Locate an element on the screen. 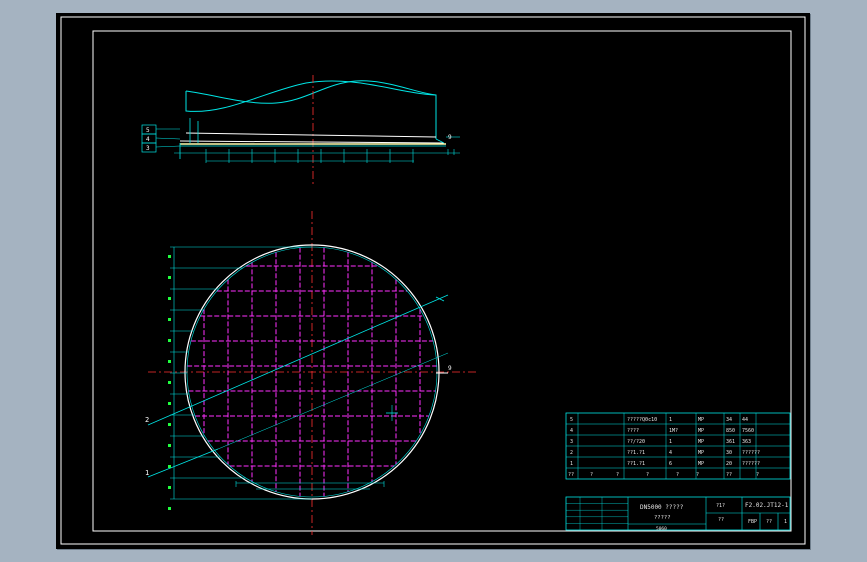  bom-cell: 2 is located at coordinates (571, 453).